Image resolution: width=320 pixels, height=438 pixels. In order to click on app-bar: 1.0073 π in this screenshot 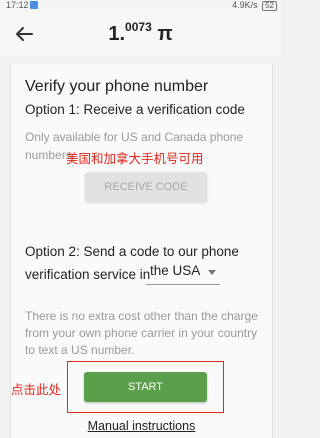, I will do `click(140, 34)`.